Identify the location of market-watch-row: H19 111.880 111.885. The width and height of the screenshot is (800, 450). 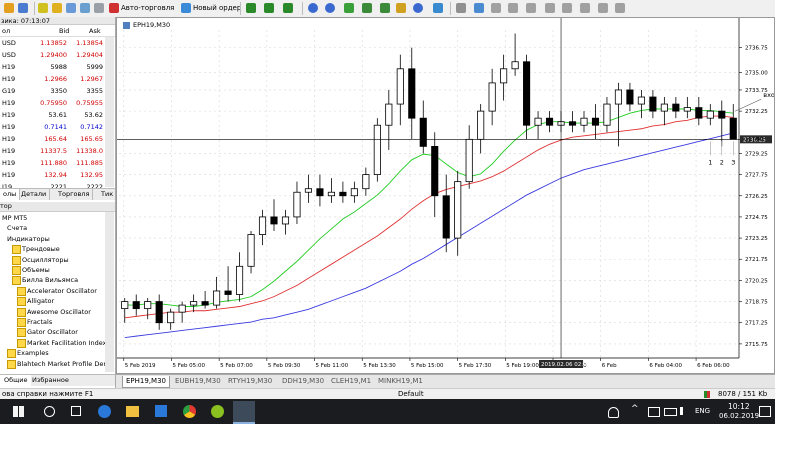
(57, 163).